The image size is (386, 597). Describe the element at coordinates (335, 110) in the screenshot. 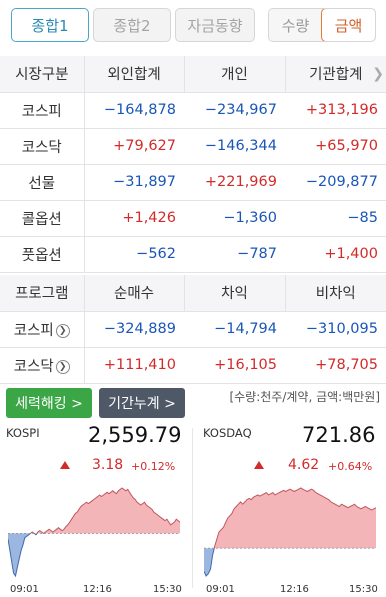

I see `cell-value: +313,196` at that location.